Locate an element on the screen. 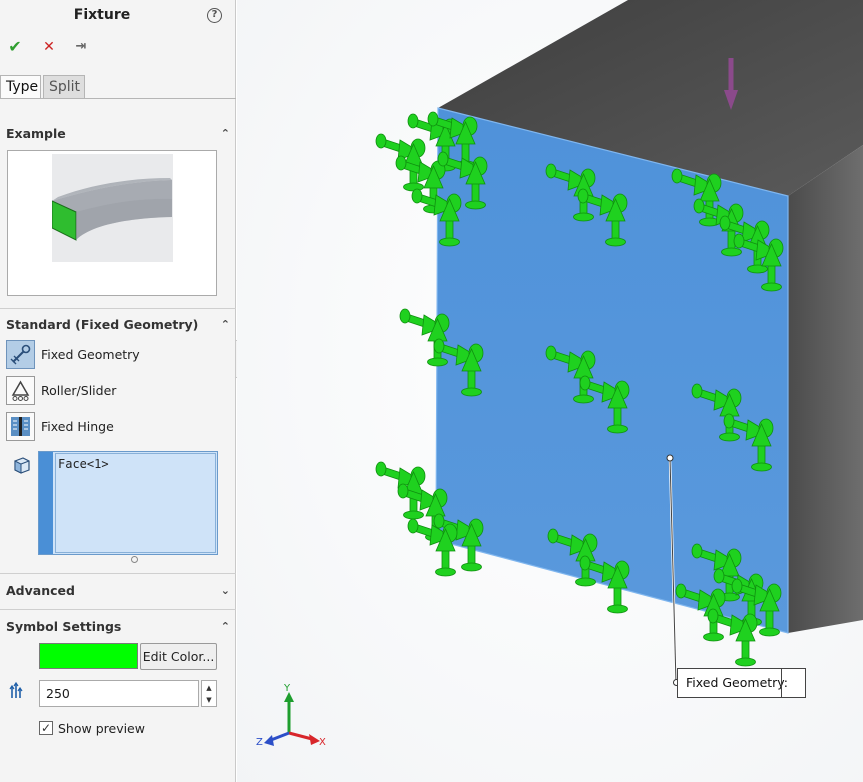 The height and width of the screenshot is (782, 863). curved-beam-illustration is located at coordinates (111, 209).